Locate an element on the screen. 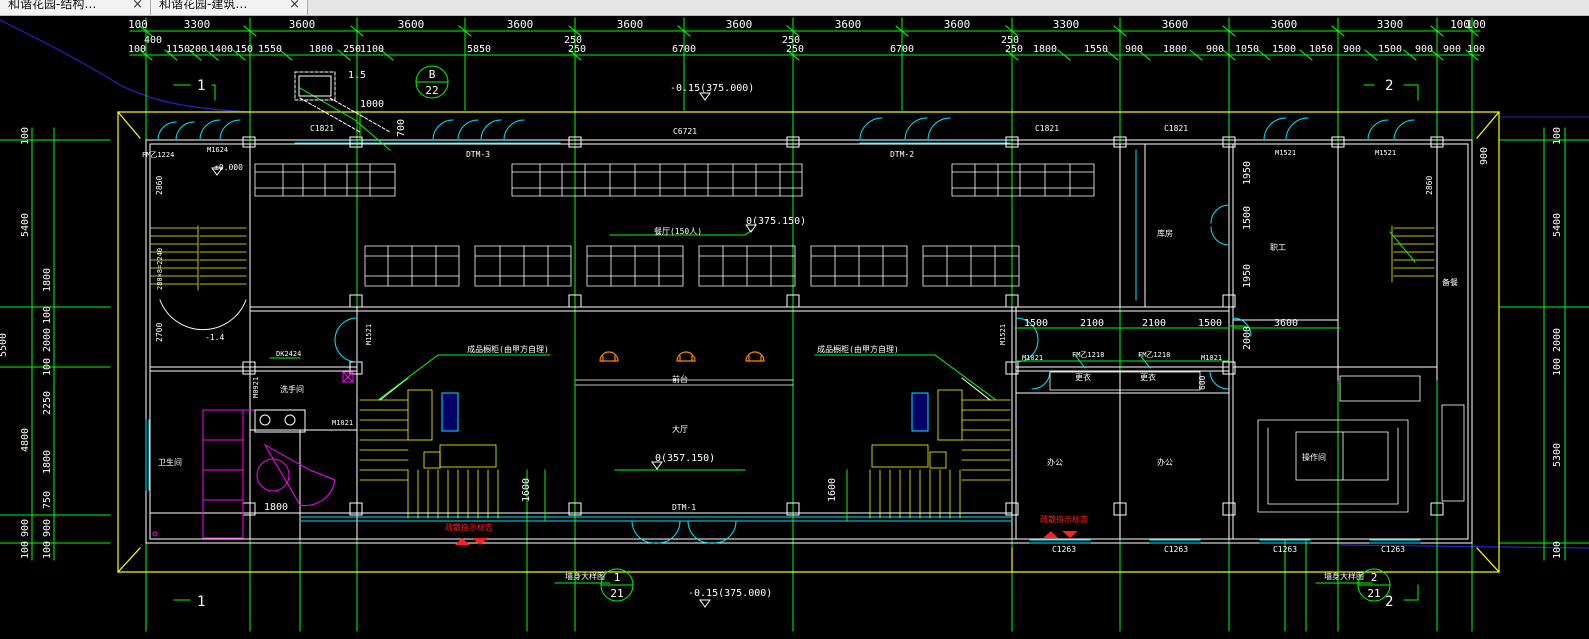 The width and height of the screenshot is (1589, 639). axis-label-left-top: 1 is located at coordinates (201, 86).